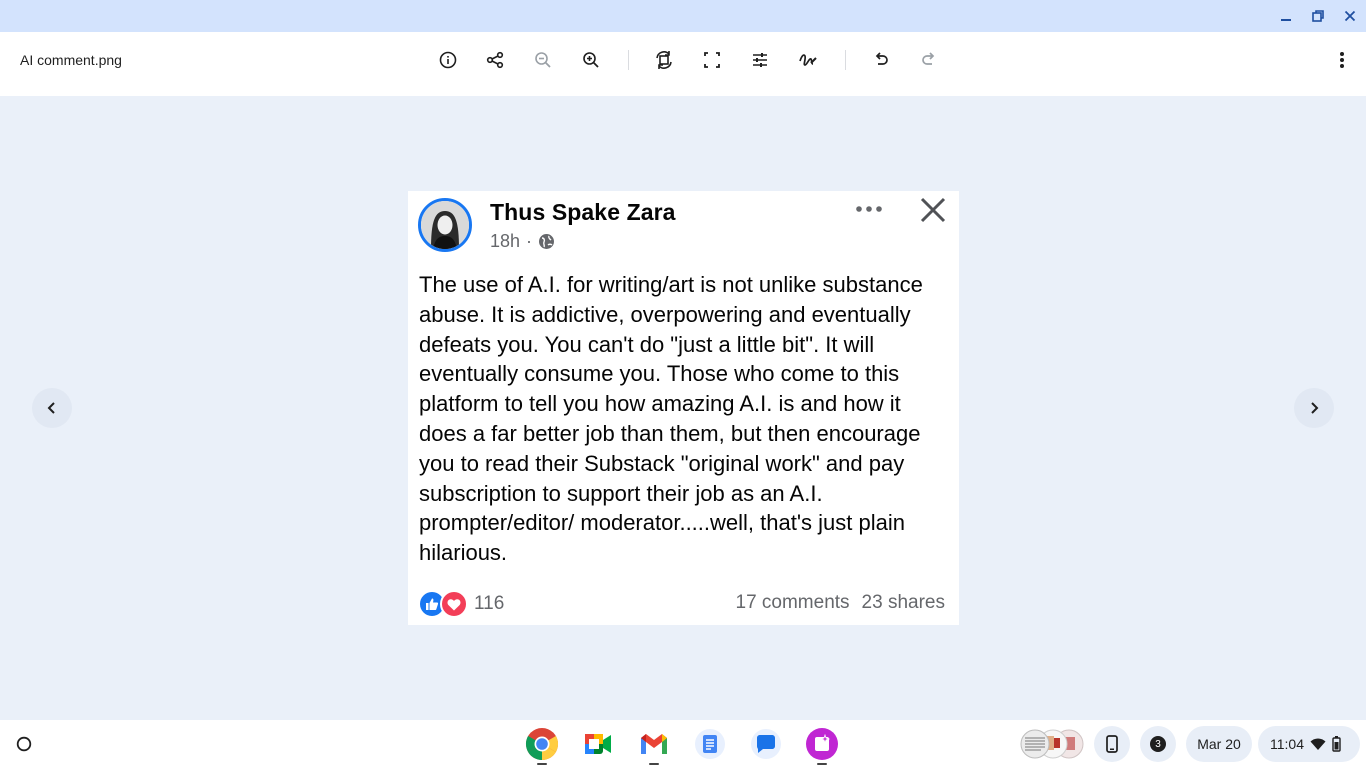  I want to click on post-close-icon, so click(933, 210).